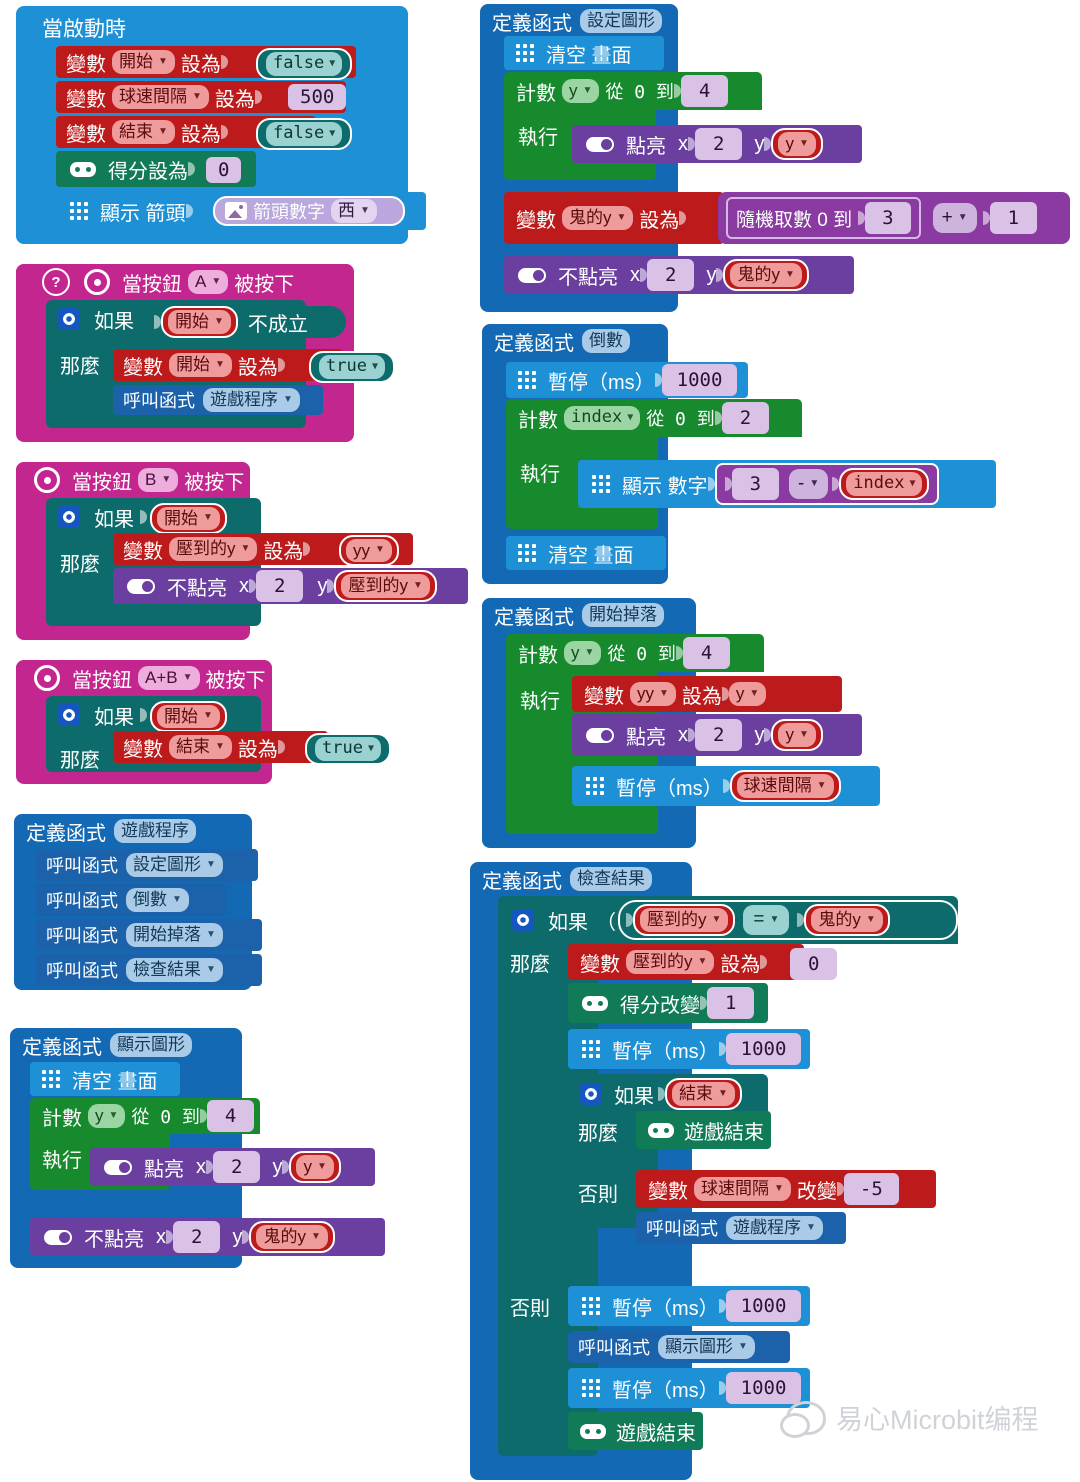  What do you see at coordinates (755, 484) in the screenshot?
I see `number-input: 3` at bounding box center [755, 484].